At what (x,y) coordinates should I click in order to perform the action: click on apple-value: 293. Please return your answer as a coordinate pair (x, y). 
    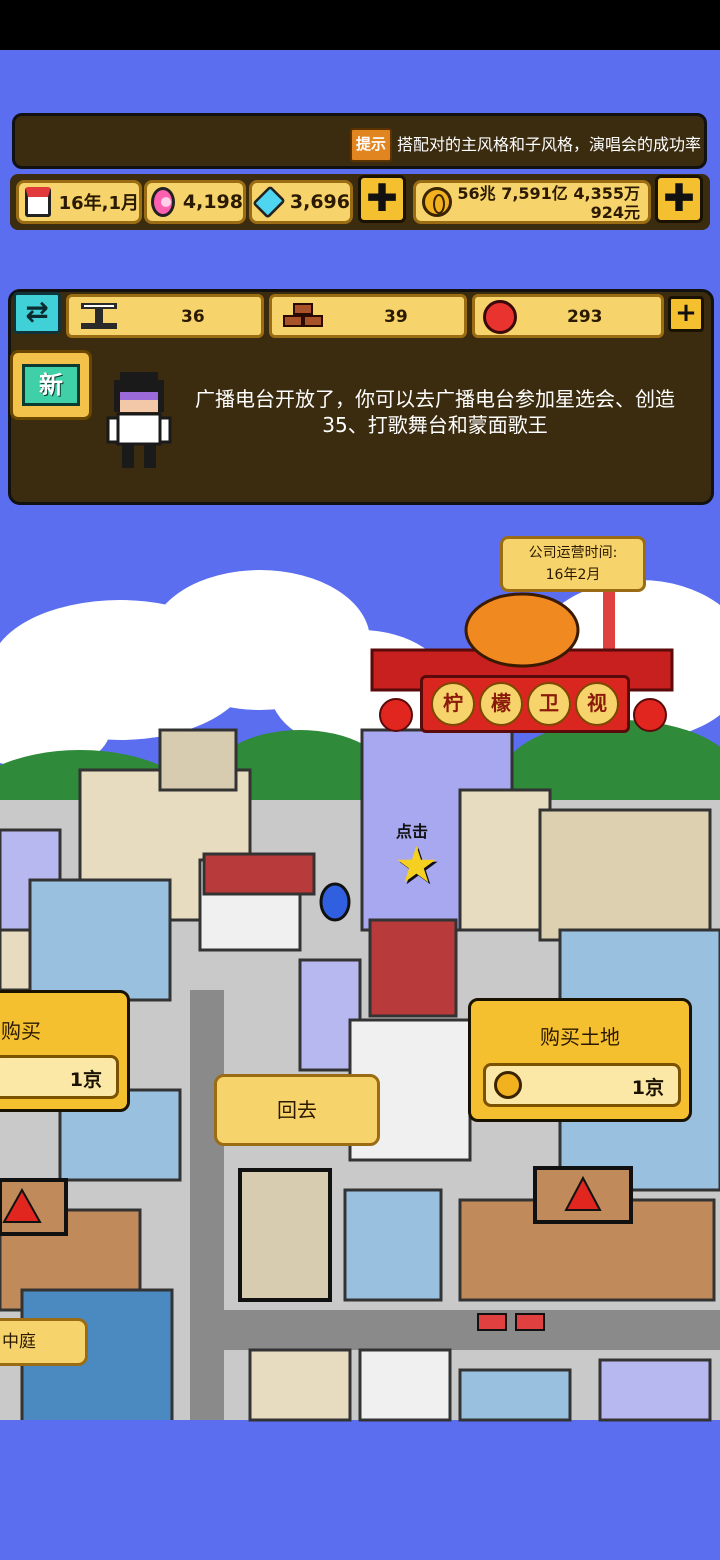
    Looking at the image, I should click on (585, 317).